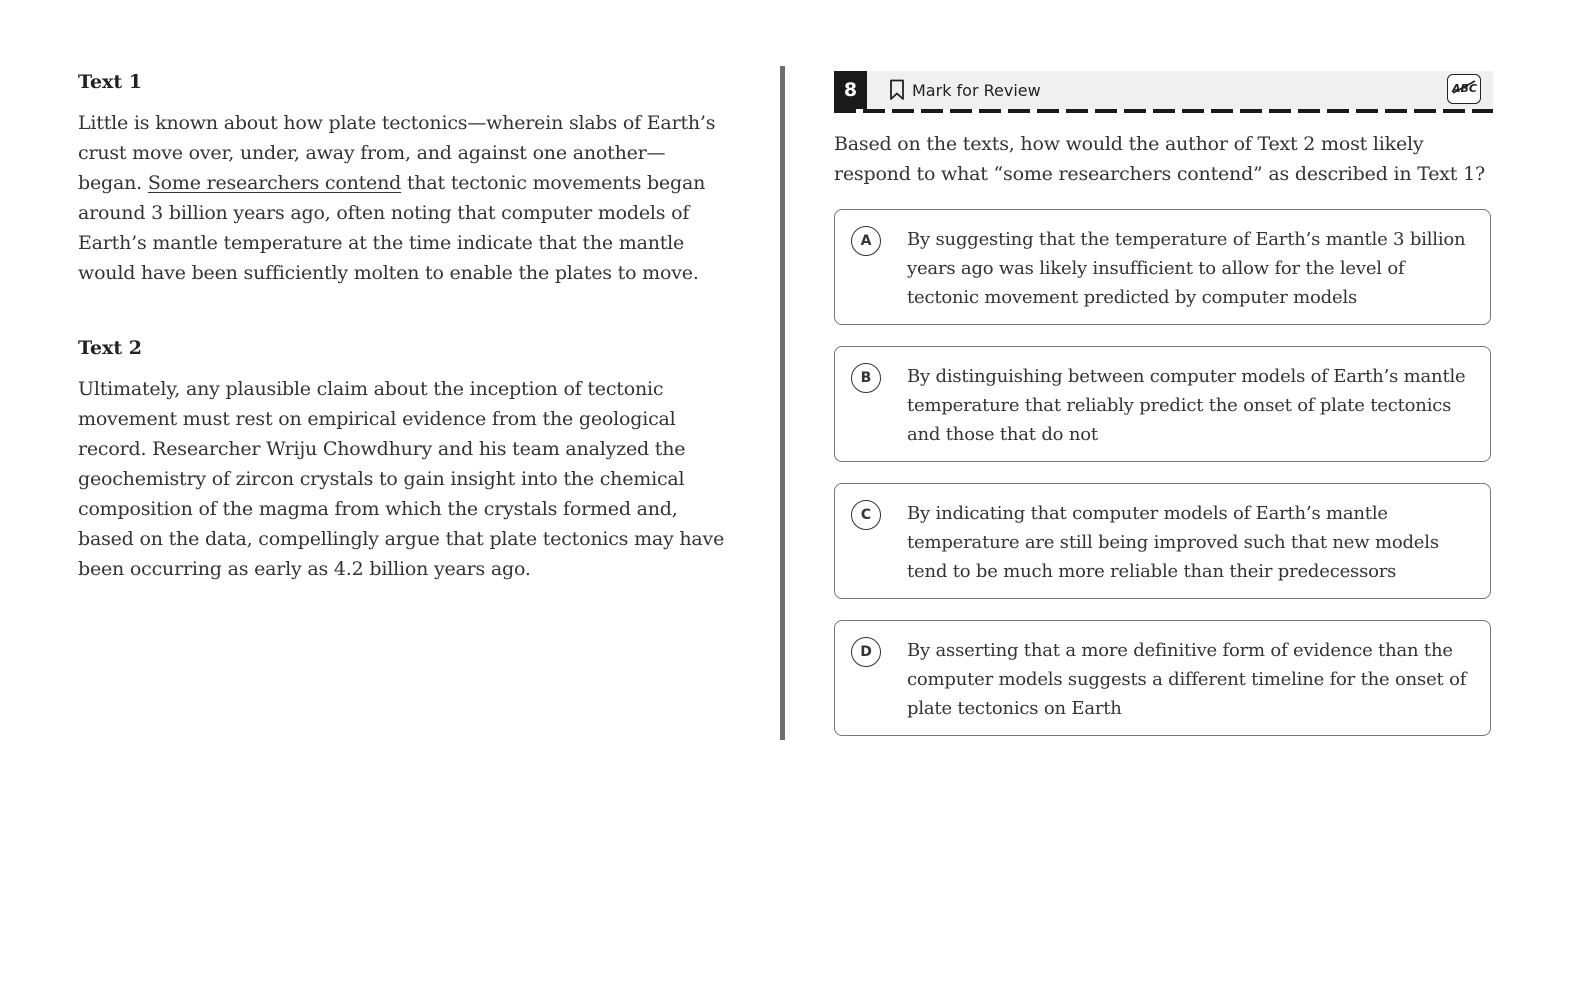 The height and width of the screenshot is (990, 1580). What do you see at coordinates (110, 348) in the screenshot?
I see `text-2-heading: Text 2` at bounding box center [110, 348].